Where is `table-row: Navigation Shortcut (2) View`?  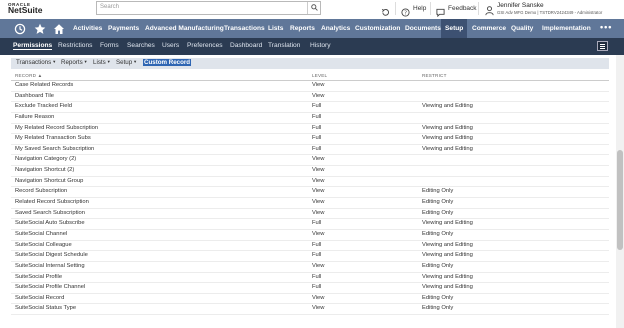
table-row: Navigation Shortcut (2) View is located at coordinates (310, 171).